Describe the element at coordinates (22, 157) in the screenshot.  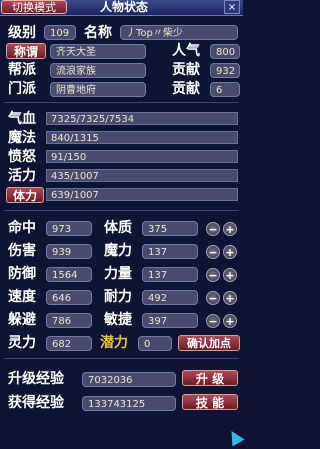
I see `anger-label: 愤怒` at that location.